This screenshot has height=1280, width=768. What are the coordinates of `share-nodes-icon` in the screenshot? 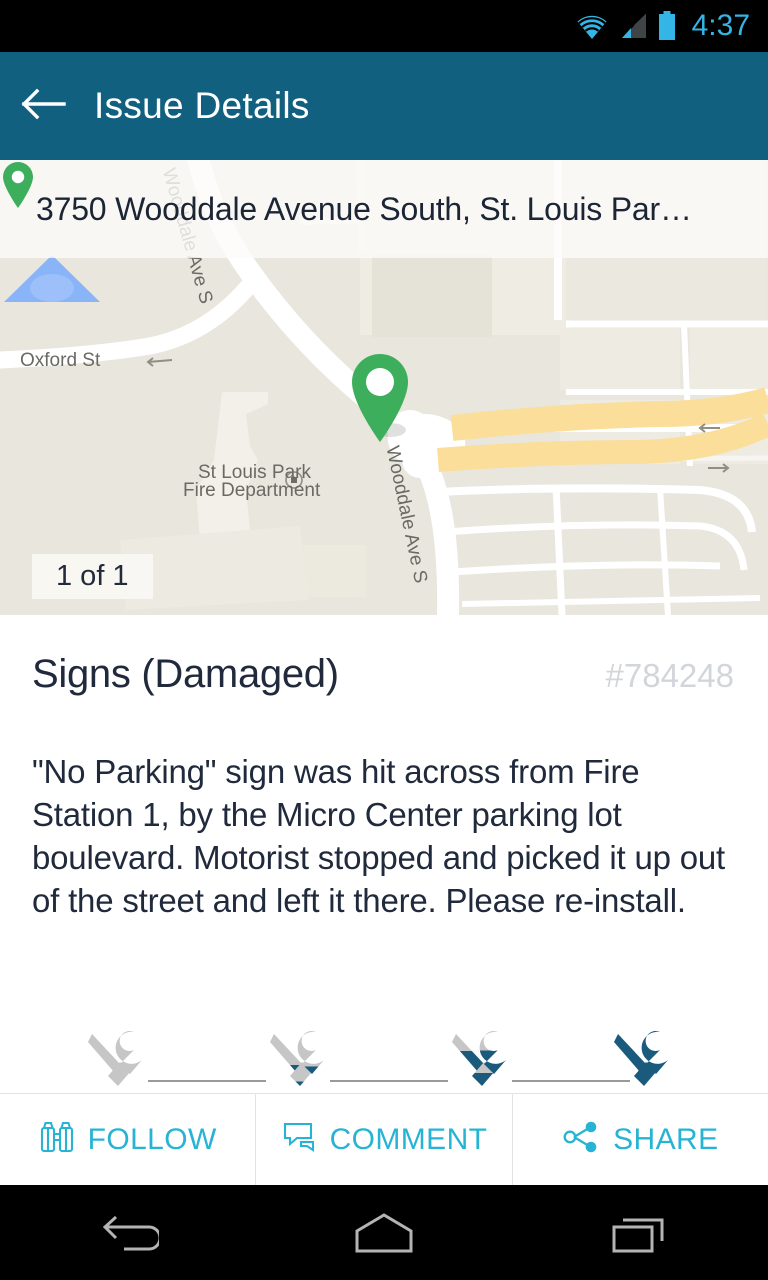 It's located at (581, 1139).